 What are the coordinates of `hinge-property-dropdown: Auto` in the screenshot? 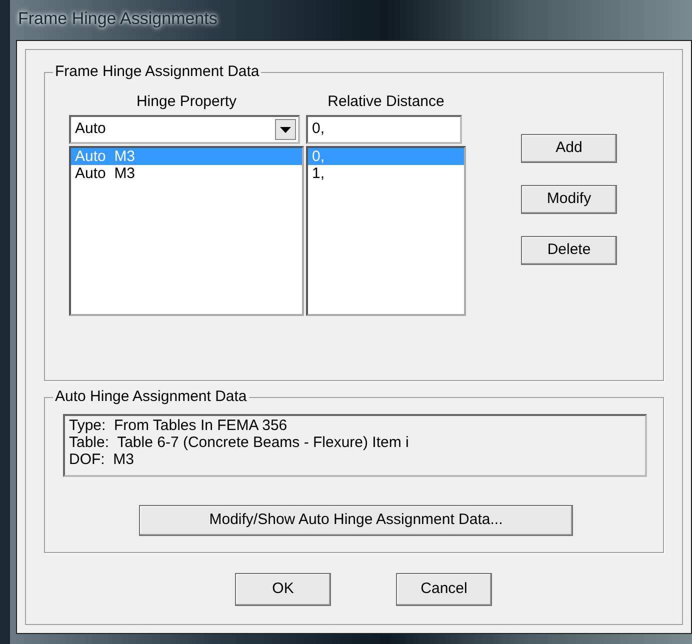 It's located at (184, 129).